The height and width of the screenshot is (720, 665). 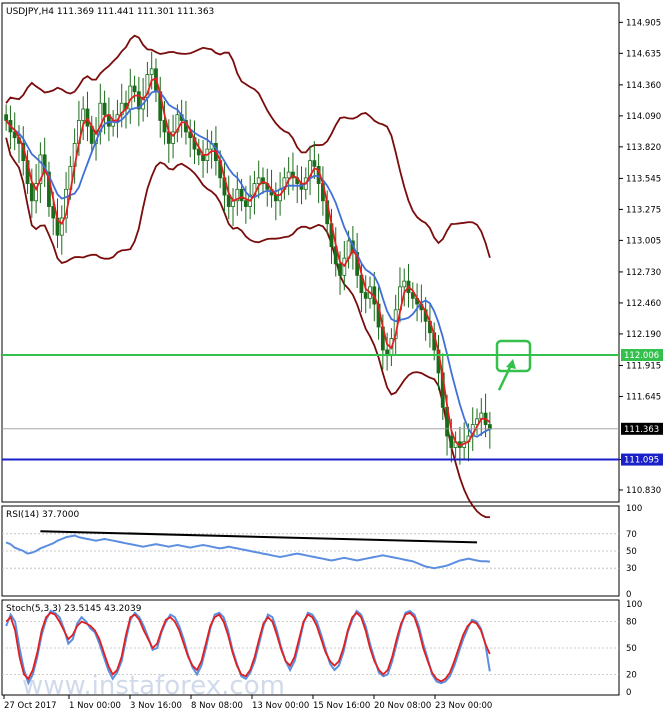 What do you see at coordinates (643, 179) in the screenshot?
I see `price-y-tick-label: 113.545` at bounding box center [643, 179].